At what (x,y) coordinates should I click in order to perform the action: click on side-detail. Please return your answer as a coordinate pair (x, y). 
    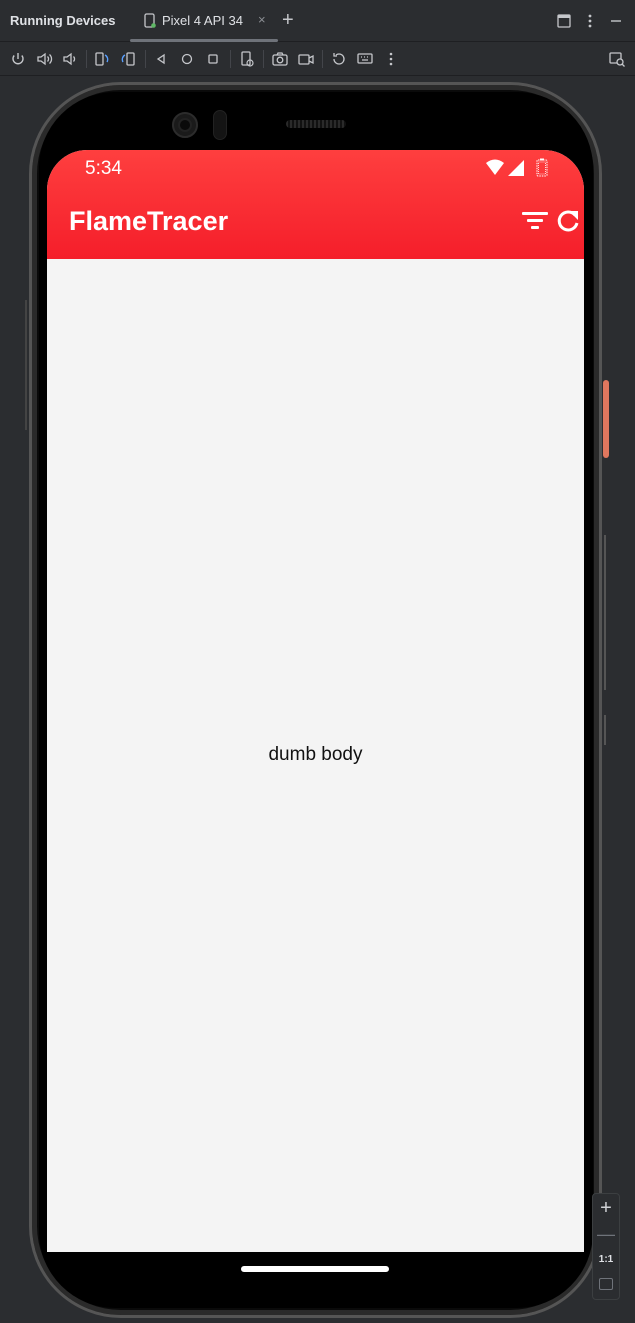
    Looking at the image, I should click on (605, 730).